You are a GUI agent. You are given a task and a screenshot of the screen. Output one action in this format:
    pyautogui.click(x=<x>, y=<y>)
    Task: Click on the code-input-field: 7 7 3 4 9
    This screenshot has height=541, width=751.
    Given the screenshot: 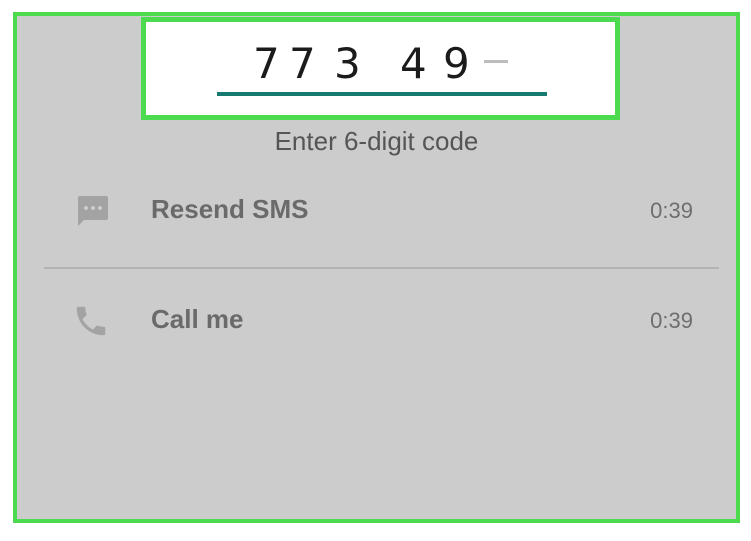 What is the action you would take?
    pyautogui.click(x=380, y=68)
    